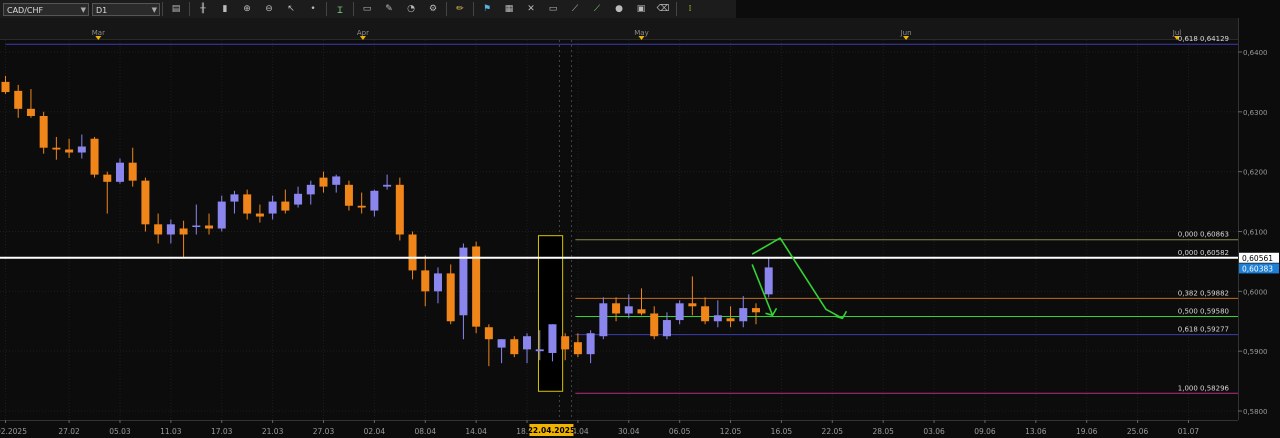  I want to click on time-tick-label: 06.05, so click(680, 431).